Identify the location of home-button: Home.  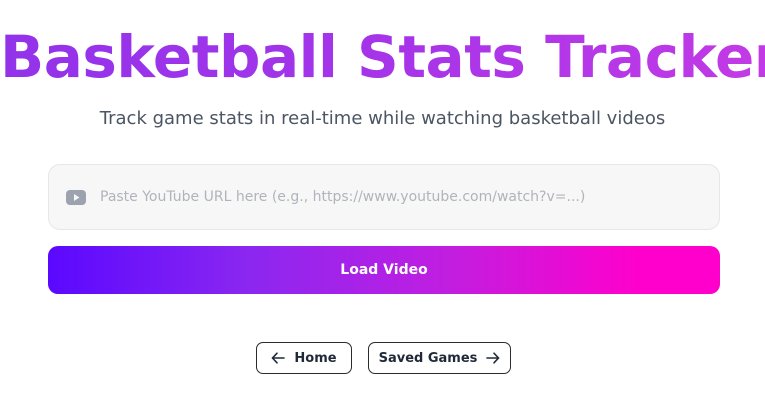
(304, 358).